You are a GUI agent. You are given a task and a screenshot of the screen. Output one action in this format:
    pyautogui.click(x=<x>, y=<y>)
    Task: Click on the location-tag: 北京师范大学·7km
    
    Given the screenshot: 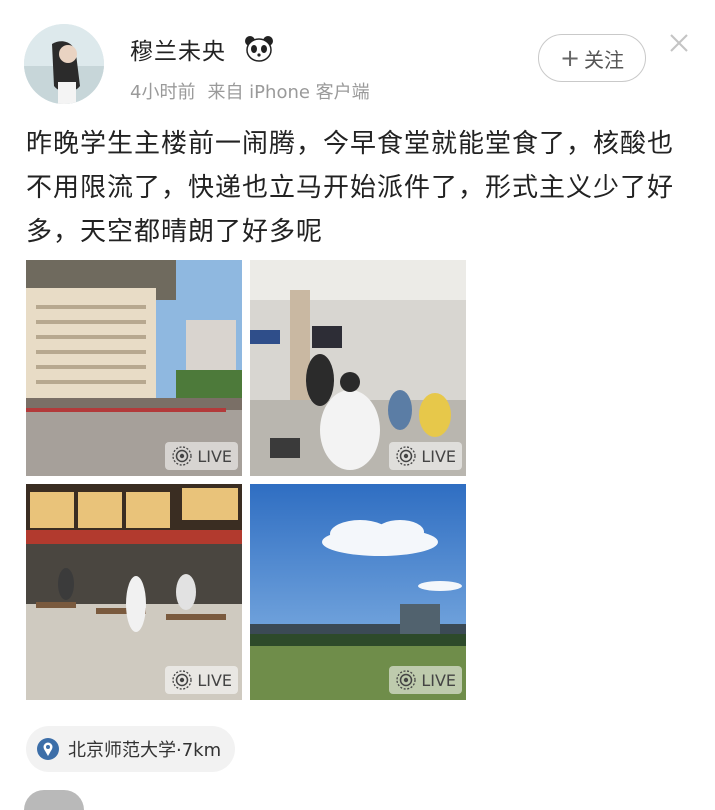 What is the action you would take?
    pyautogui.click(x=131, y=749)
    